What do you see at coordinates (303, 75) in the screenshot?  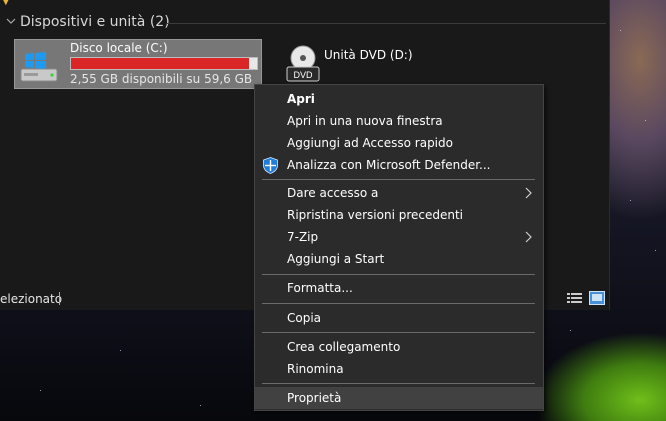 I see `dvd-logo-text: DVD` at bounding box center [303, 75].